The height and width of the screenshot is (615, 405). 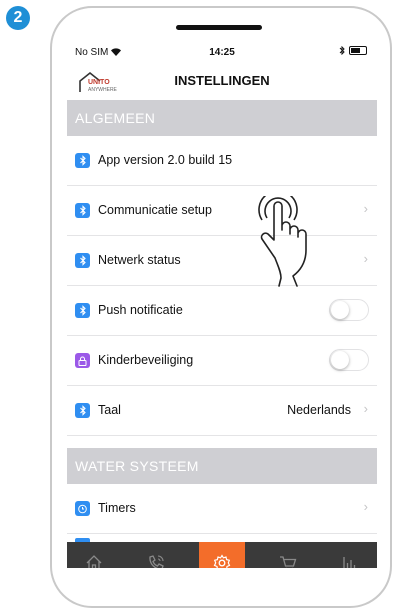 What do you see at coordinates (222, 509) in the screenshot?
I see `row-timers: Timers ›` at bounding box center [222, 509].